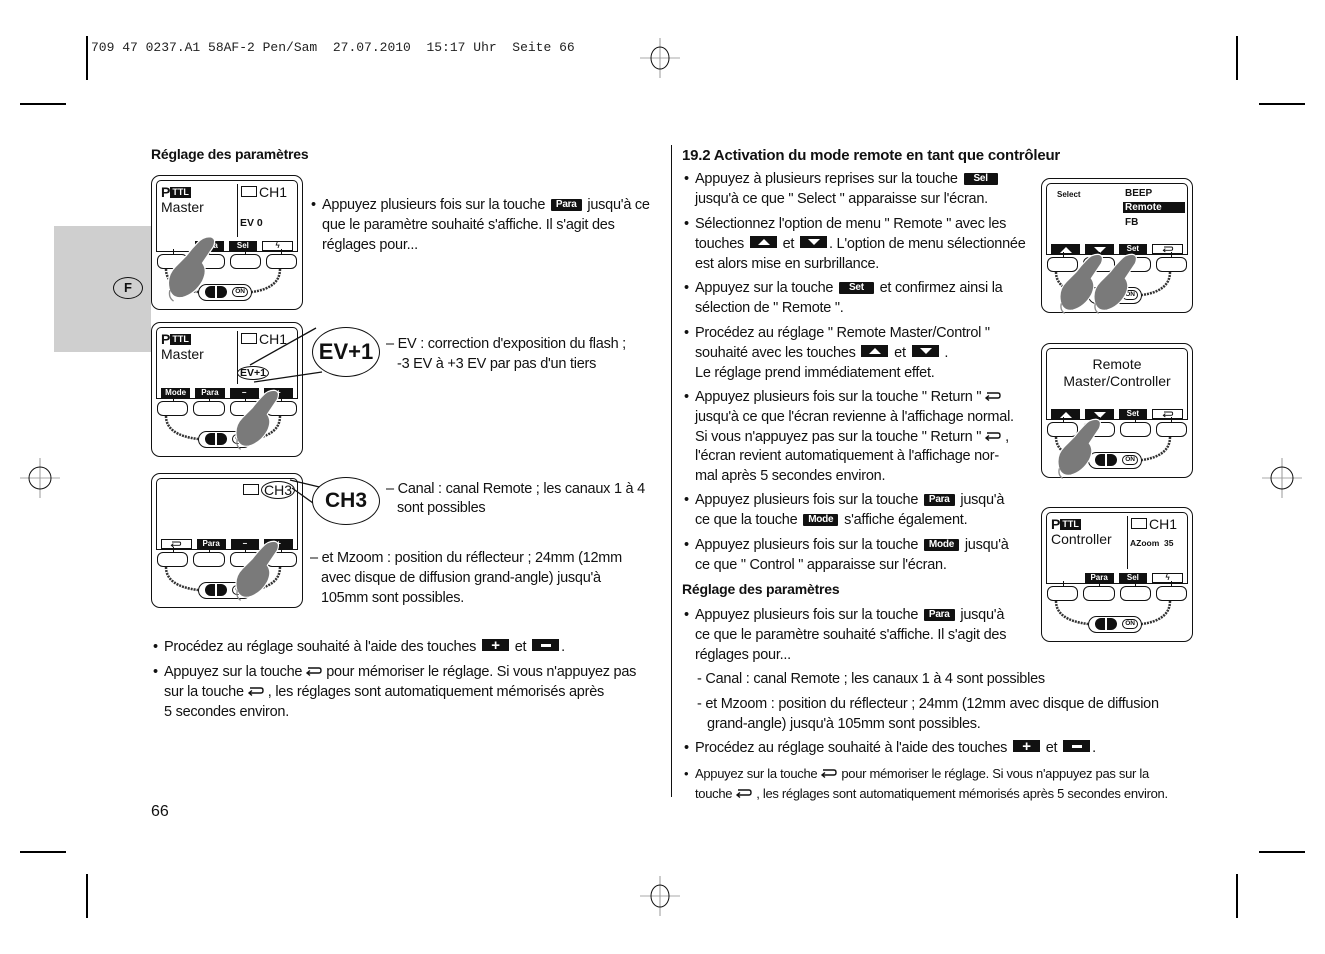 Image resolution: width=1325 pixels, height=954 pixels. What do you see at coordinates (925, 350) in the screenshot?
I see `down-key-icon` at bounding box center [925, 350].